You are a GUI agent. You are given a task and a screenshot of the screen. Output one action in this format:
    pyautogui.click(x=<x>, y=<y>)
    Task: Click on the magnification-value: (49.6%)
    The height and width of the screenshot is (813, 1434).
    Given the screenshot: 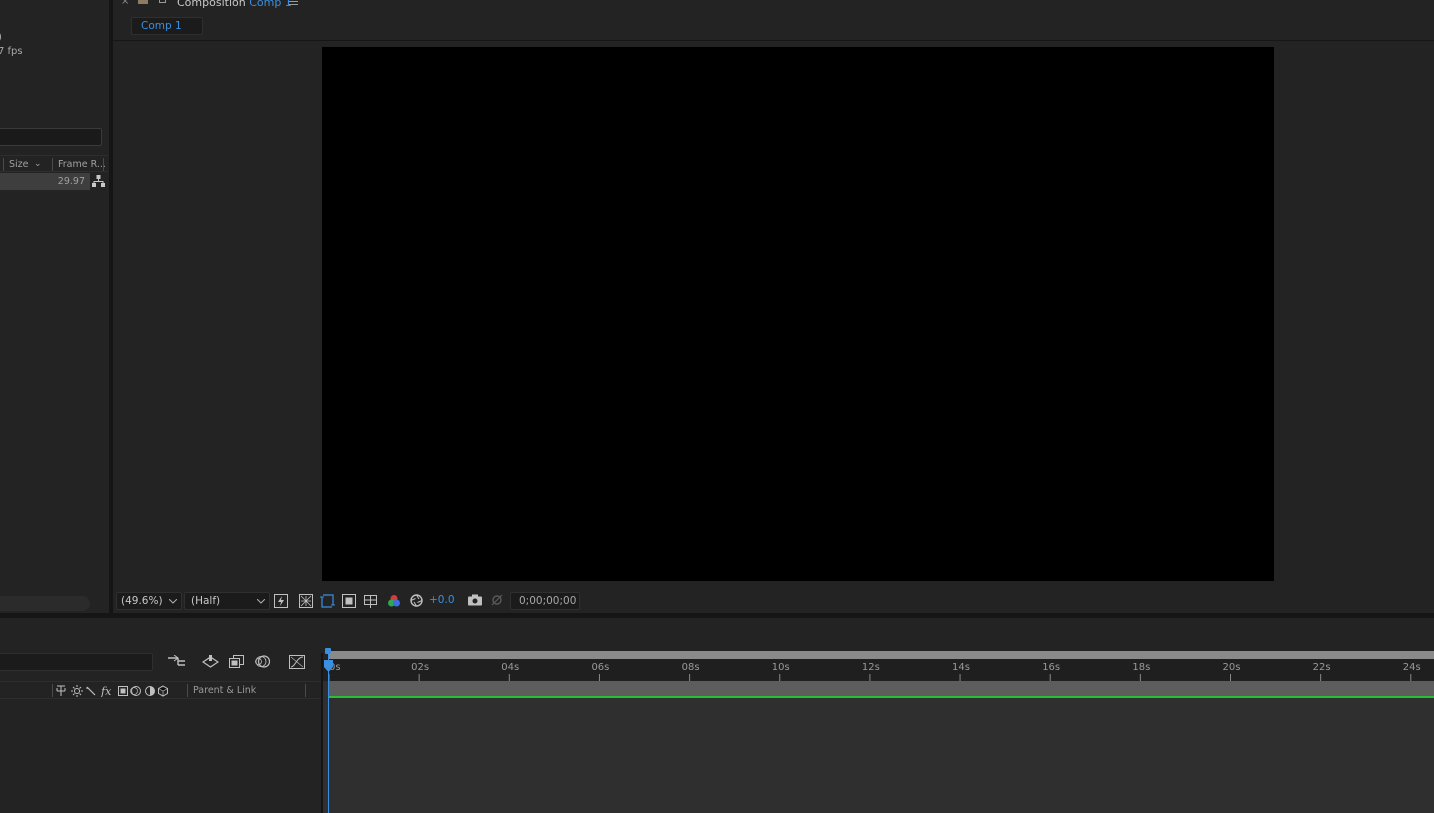 What is the action you would take?
    pyautogui.click(x=142, y=601)
    